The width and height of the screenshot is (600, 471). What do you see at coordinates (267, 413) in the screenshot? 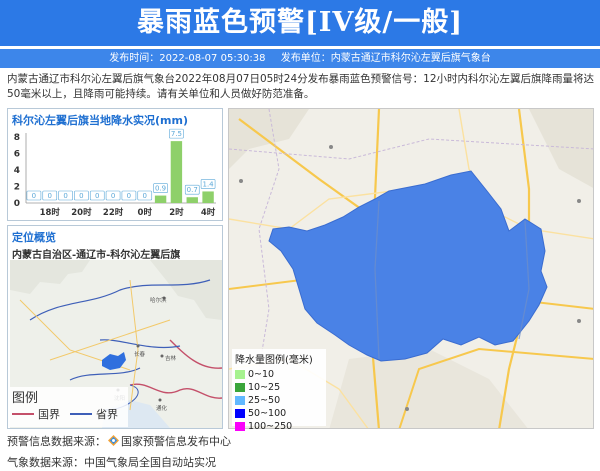
I see `legend-label: 50~100` at bounding box center [267, 413].